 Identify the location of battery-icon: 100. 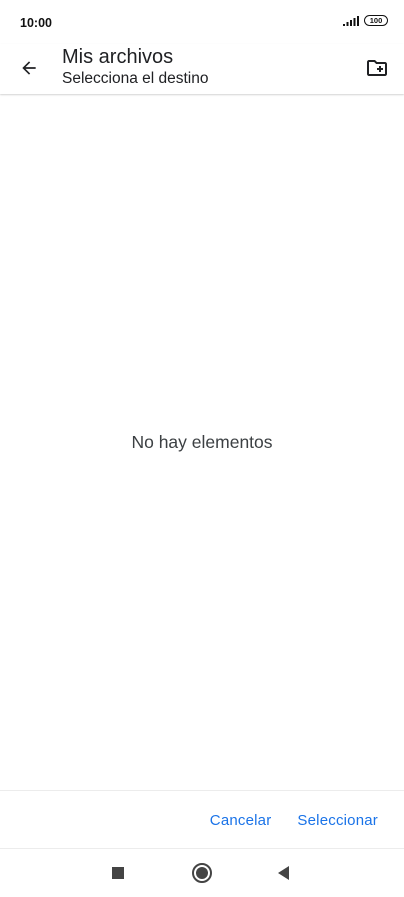
(376, 20).